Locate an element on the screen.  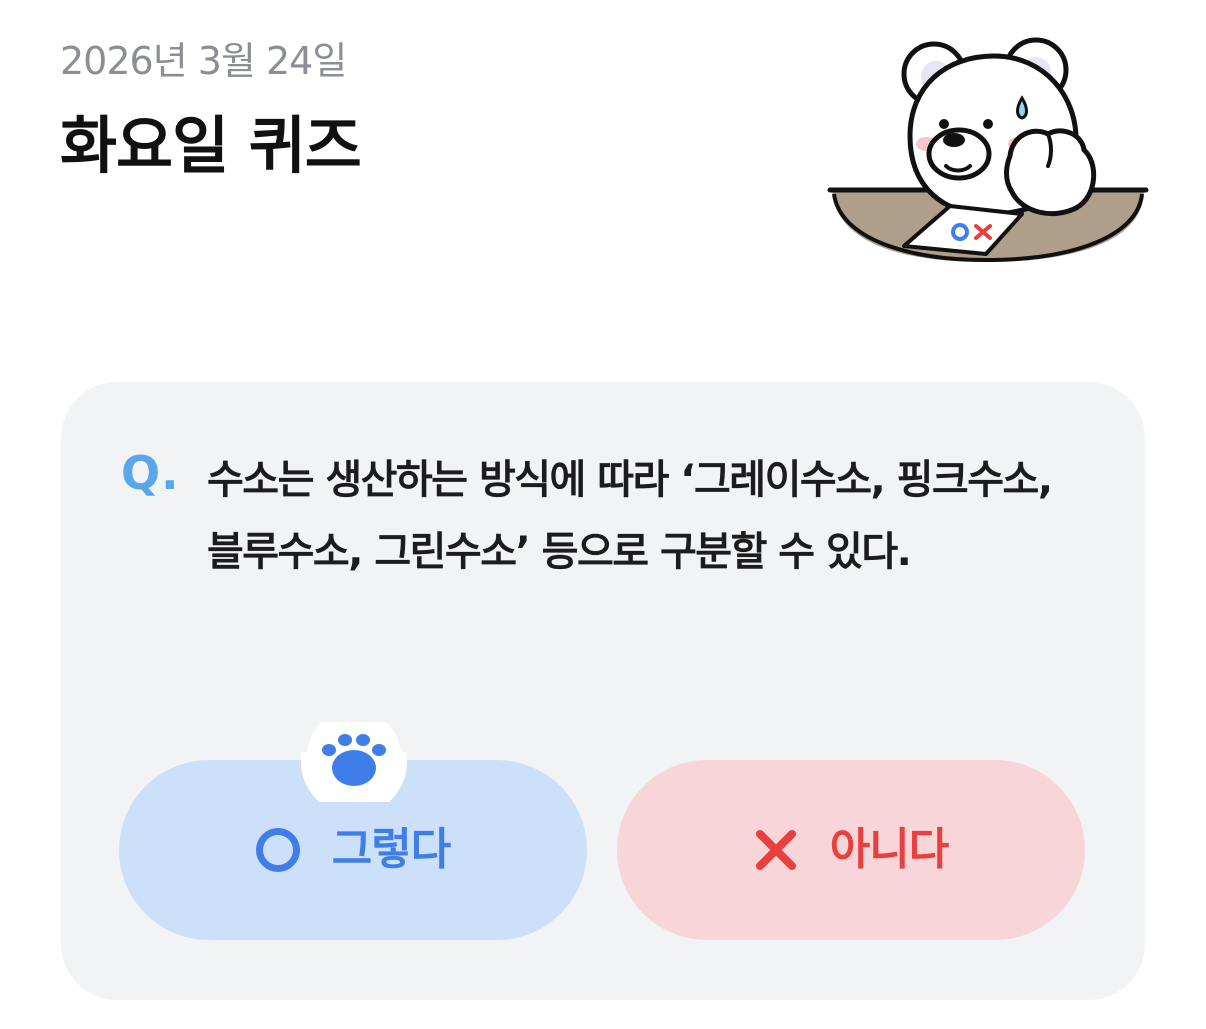
answer-no-button: 아니다 is located at coordinates (851, 850).